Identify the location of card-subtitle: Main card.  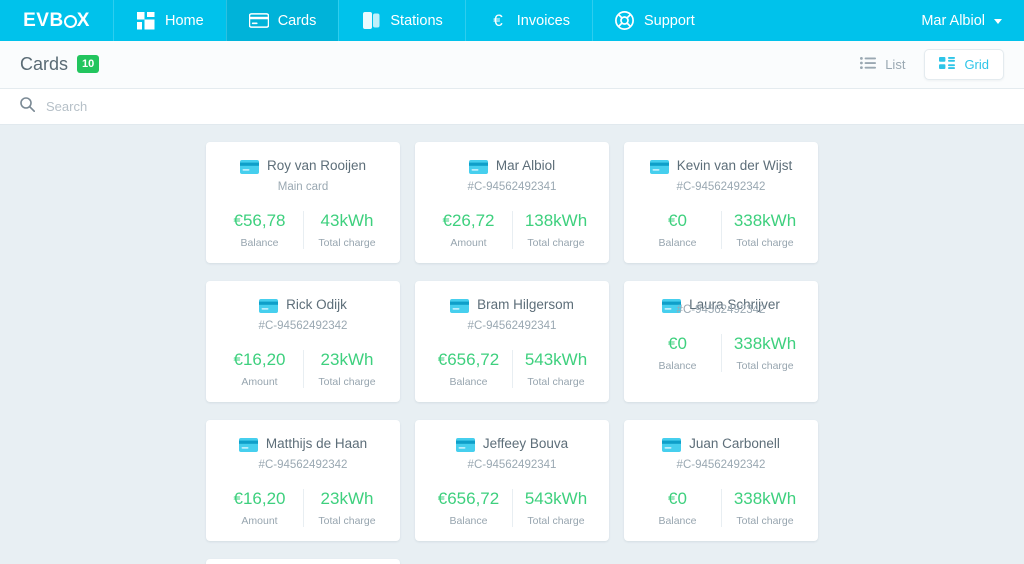
(303, 187).